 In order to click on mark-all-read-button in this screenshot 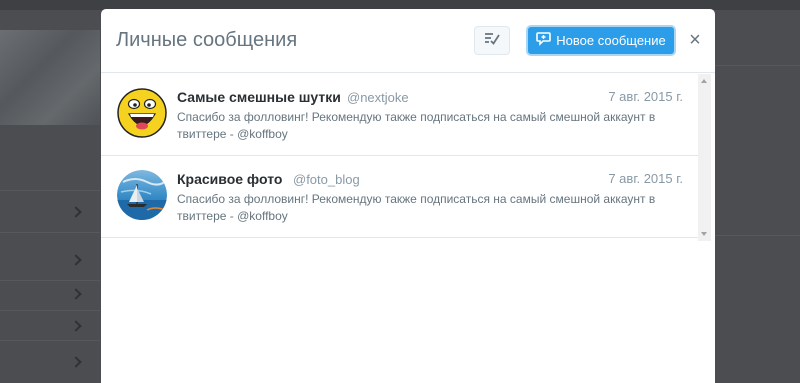, I will do `click(492, 40)`.